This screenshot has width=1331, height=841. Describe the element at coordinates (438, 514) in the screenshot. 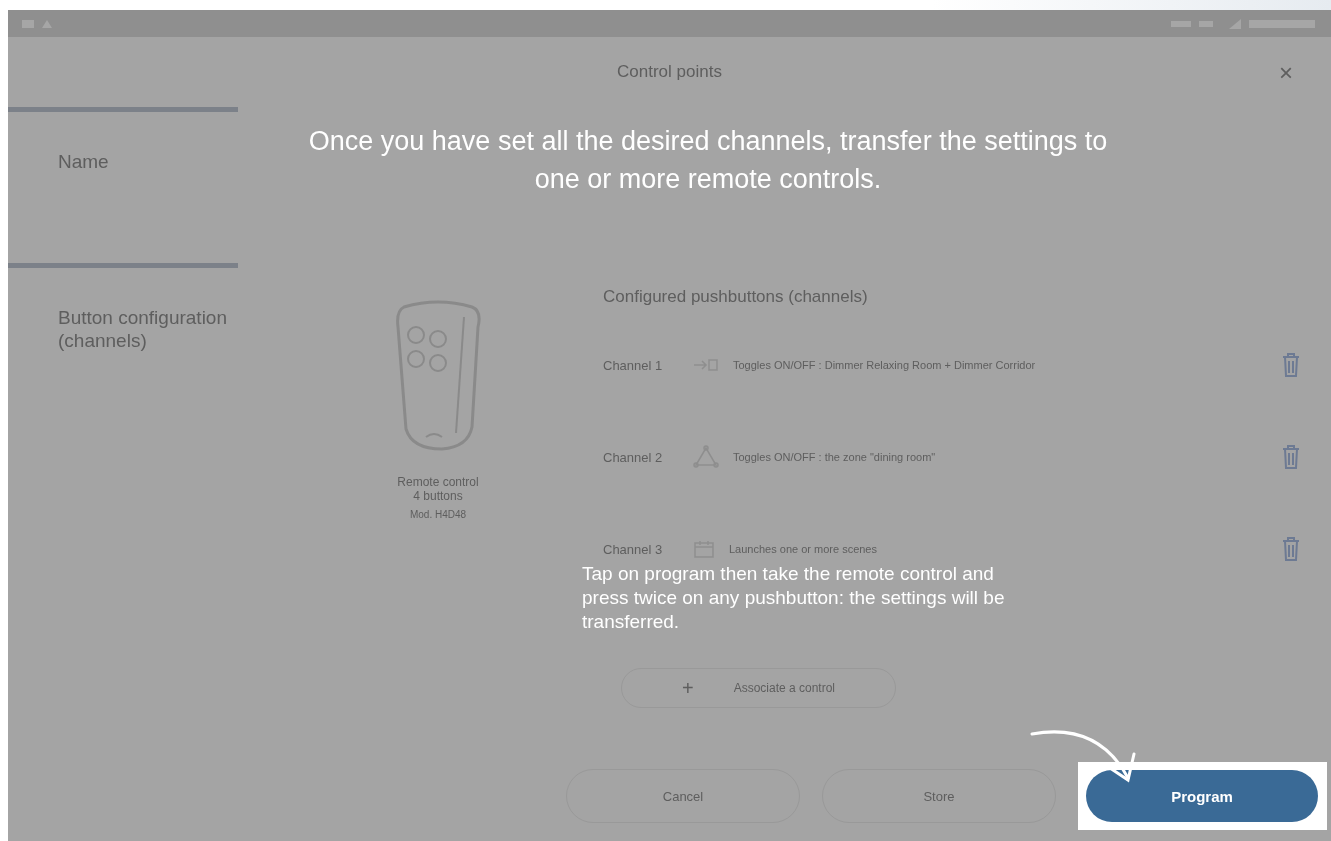

I see `device-model: Mod. H4D48` at that location.